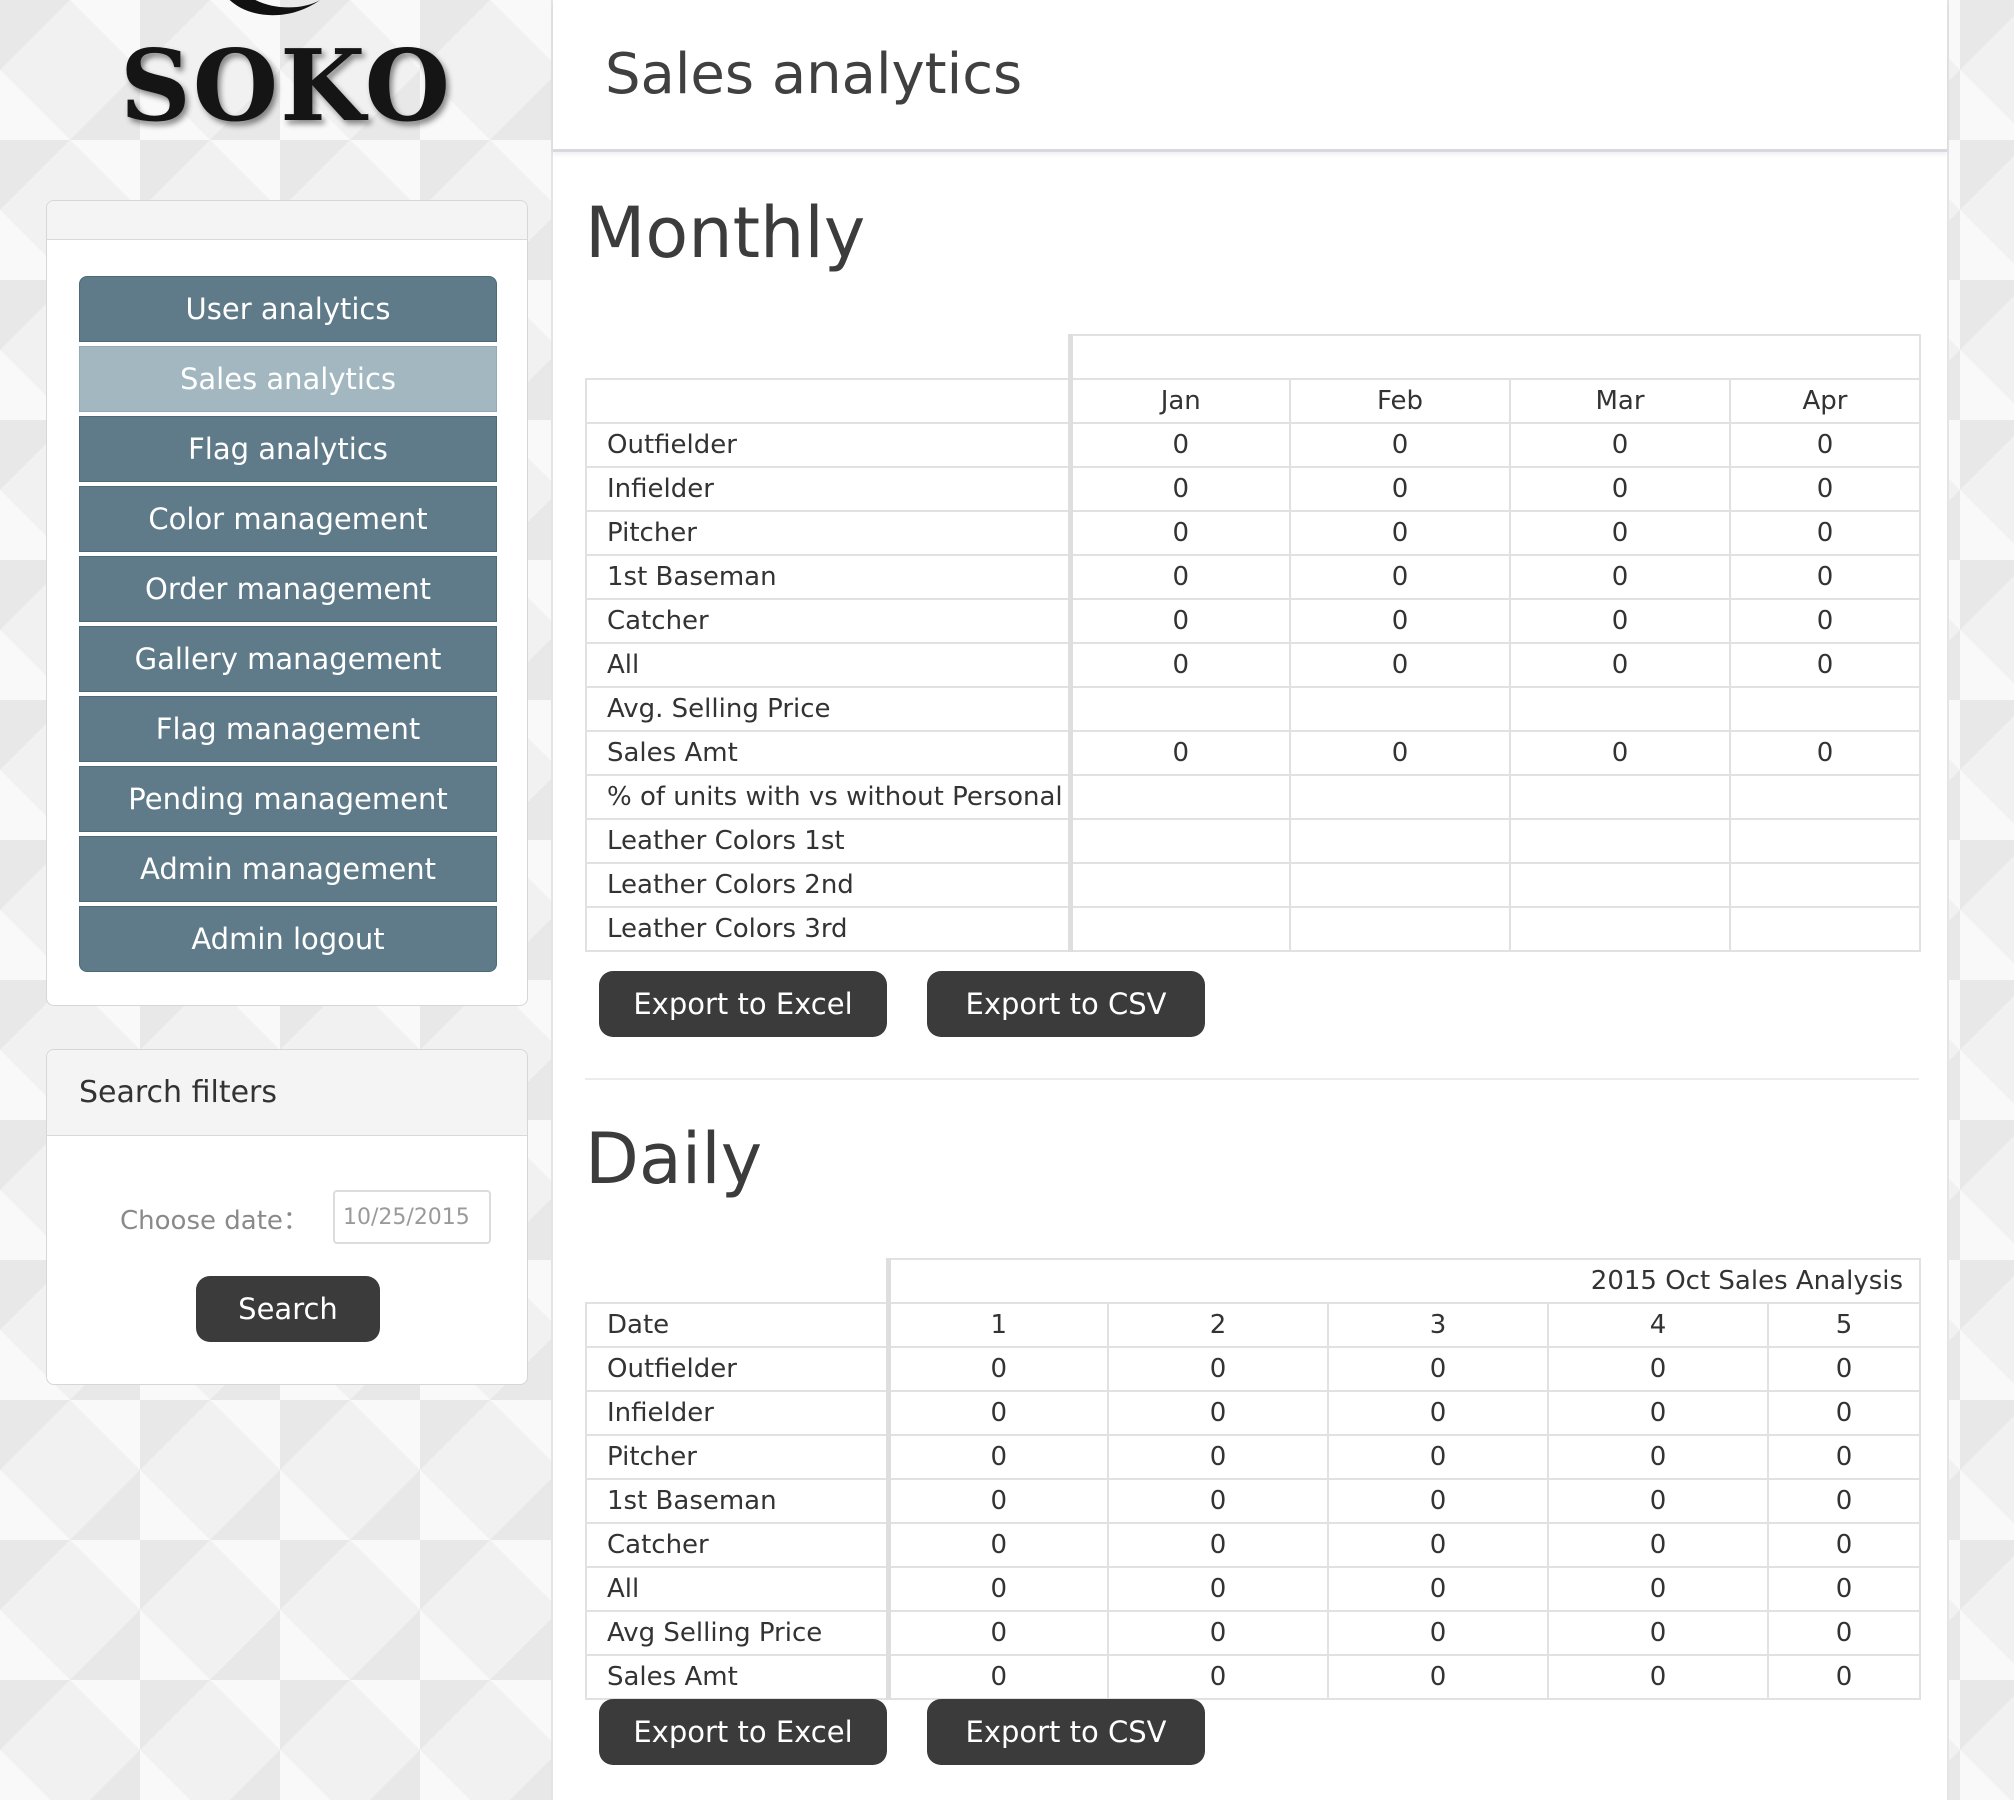 This screenshot has width=2014, height=1800. Describe the element at coordinates (1844, 1325) in the screenshot. I see `daily-col-header: 5` at that location.